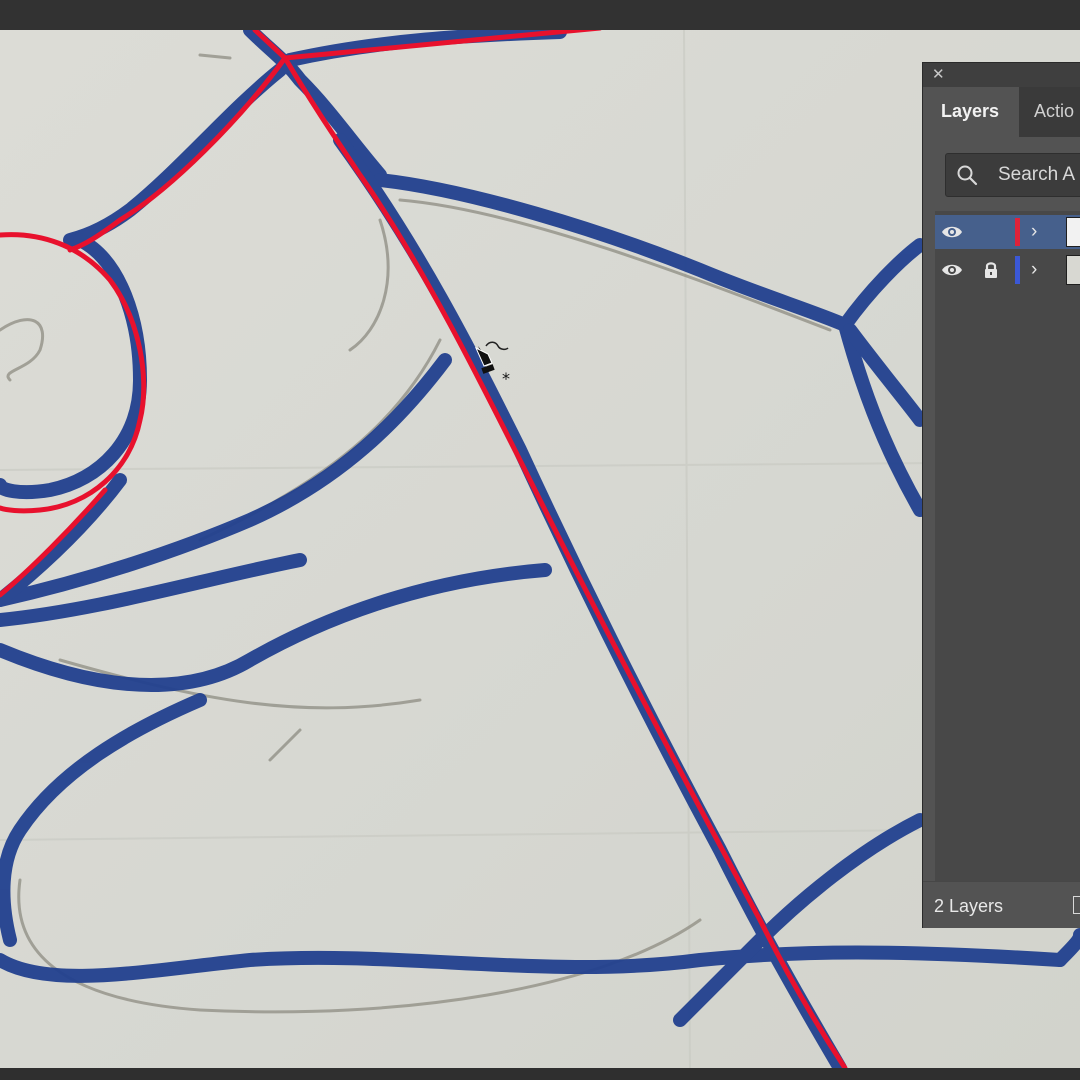 This screenshot has width=1080, height=1080. Describe the element at coordinates (991, 270) in the screenshot. I see `lock-icon` at that location.